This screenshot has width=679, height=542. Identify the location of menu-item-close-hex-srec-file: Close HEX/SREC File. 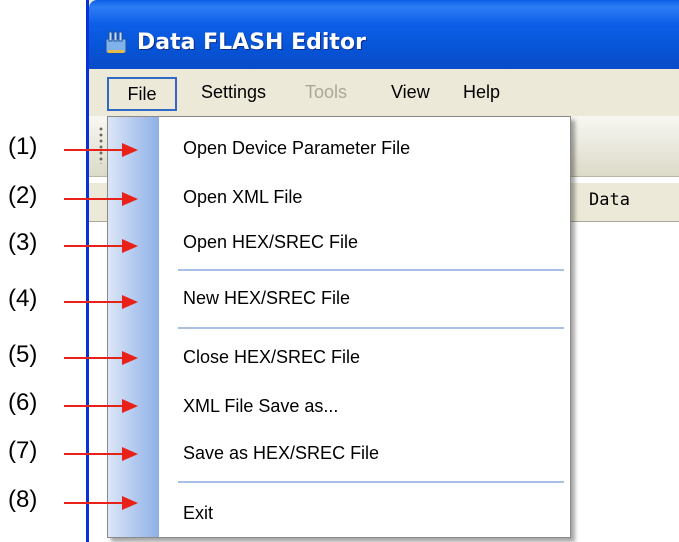
(271, 357).